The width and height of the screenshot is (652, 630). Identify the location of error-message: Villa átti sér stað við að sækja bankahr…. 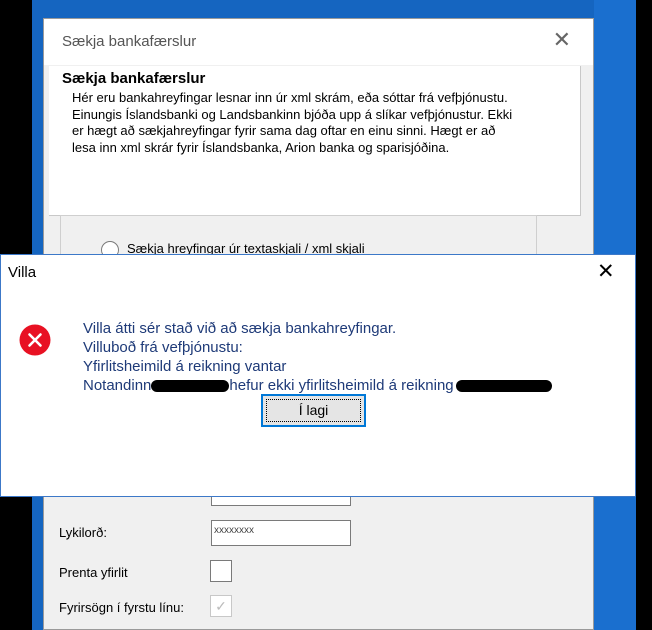
(353, 357).